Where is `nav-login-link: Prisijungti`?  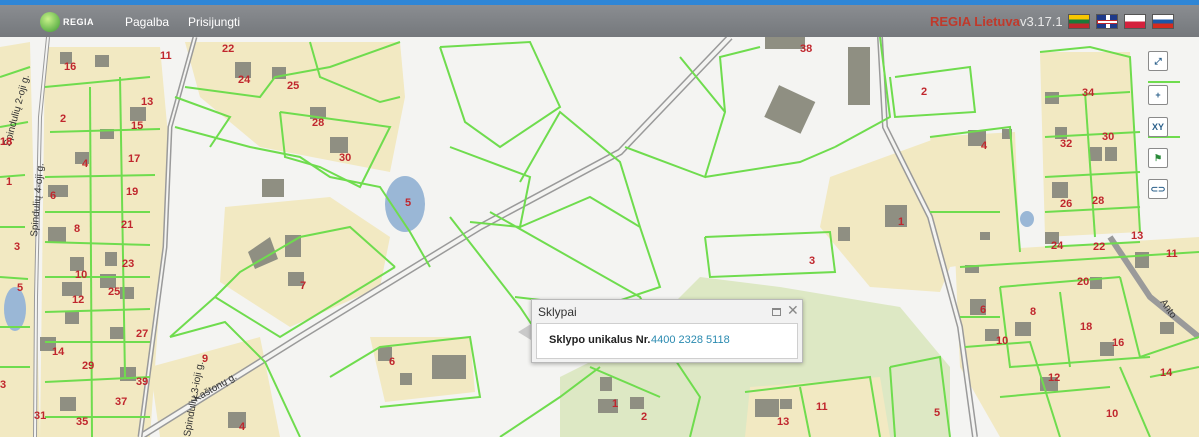 nav-login-link: Prisijungti is located at coordinates (214, 22).